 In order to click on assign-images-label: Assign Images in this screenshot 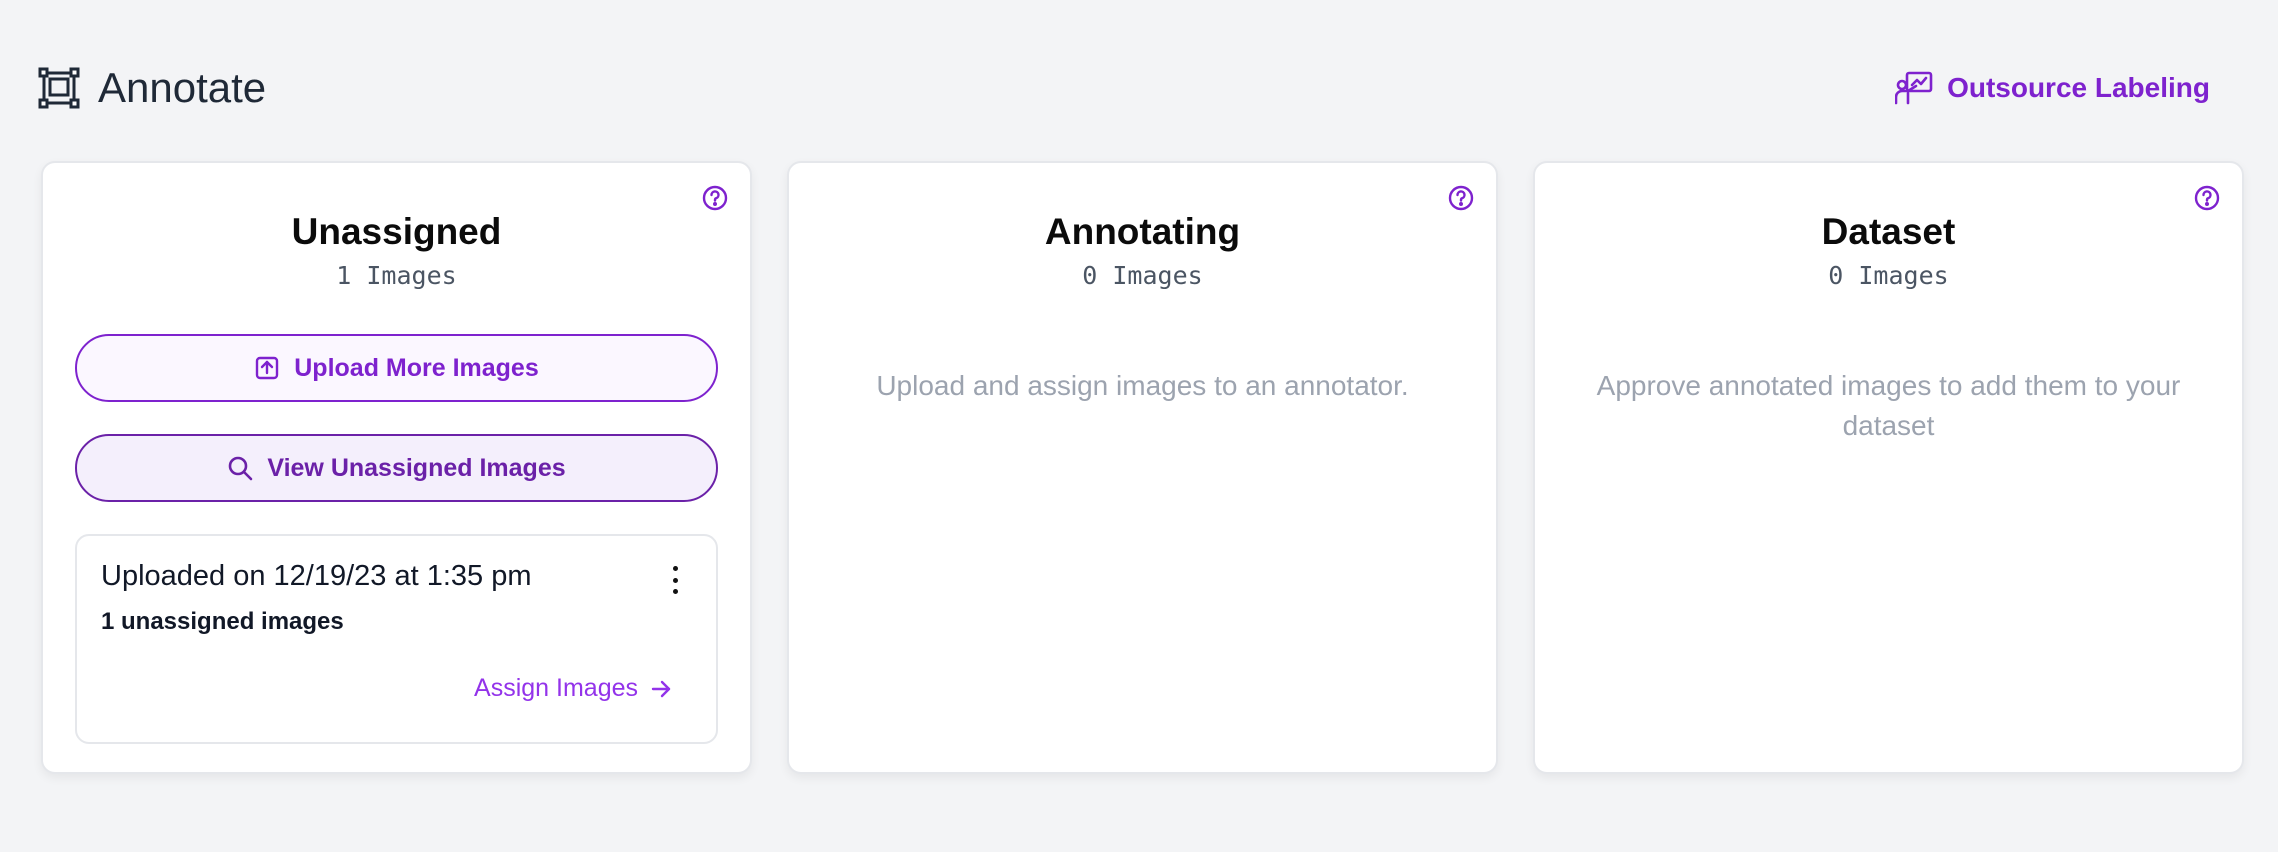, I will do `click(556, 688)`.